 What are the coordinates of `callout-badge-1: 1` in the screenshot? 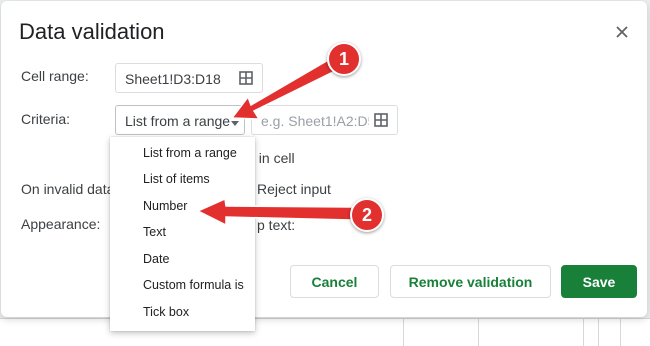 It's located at (344, 59).